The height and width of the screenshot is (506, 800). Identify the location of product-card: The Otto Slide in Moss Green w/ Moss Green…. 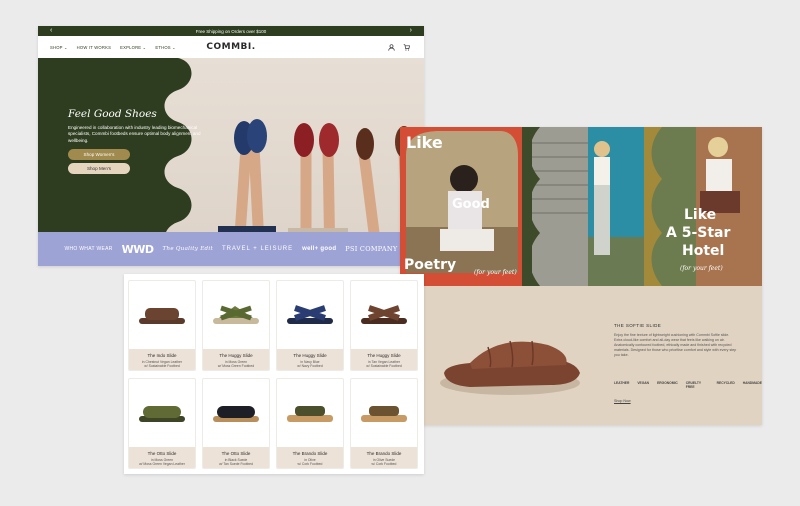
(162, 423).